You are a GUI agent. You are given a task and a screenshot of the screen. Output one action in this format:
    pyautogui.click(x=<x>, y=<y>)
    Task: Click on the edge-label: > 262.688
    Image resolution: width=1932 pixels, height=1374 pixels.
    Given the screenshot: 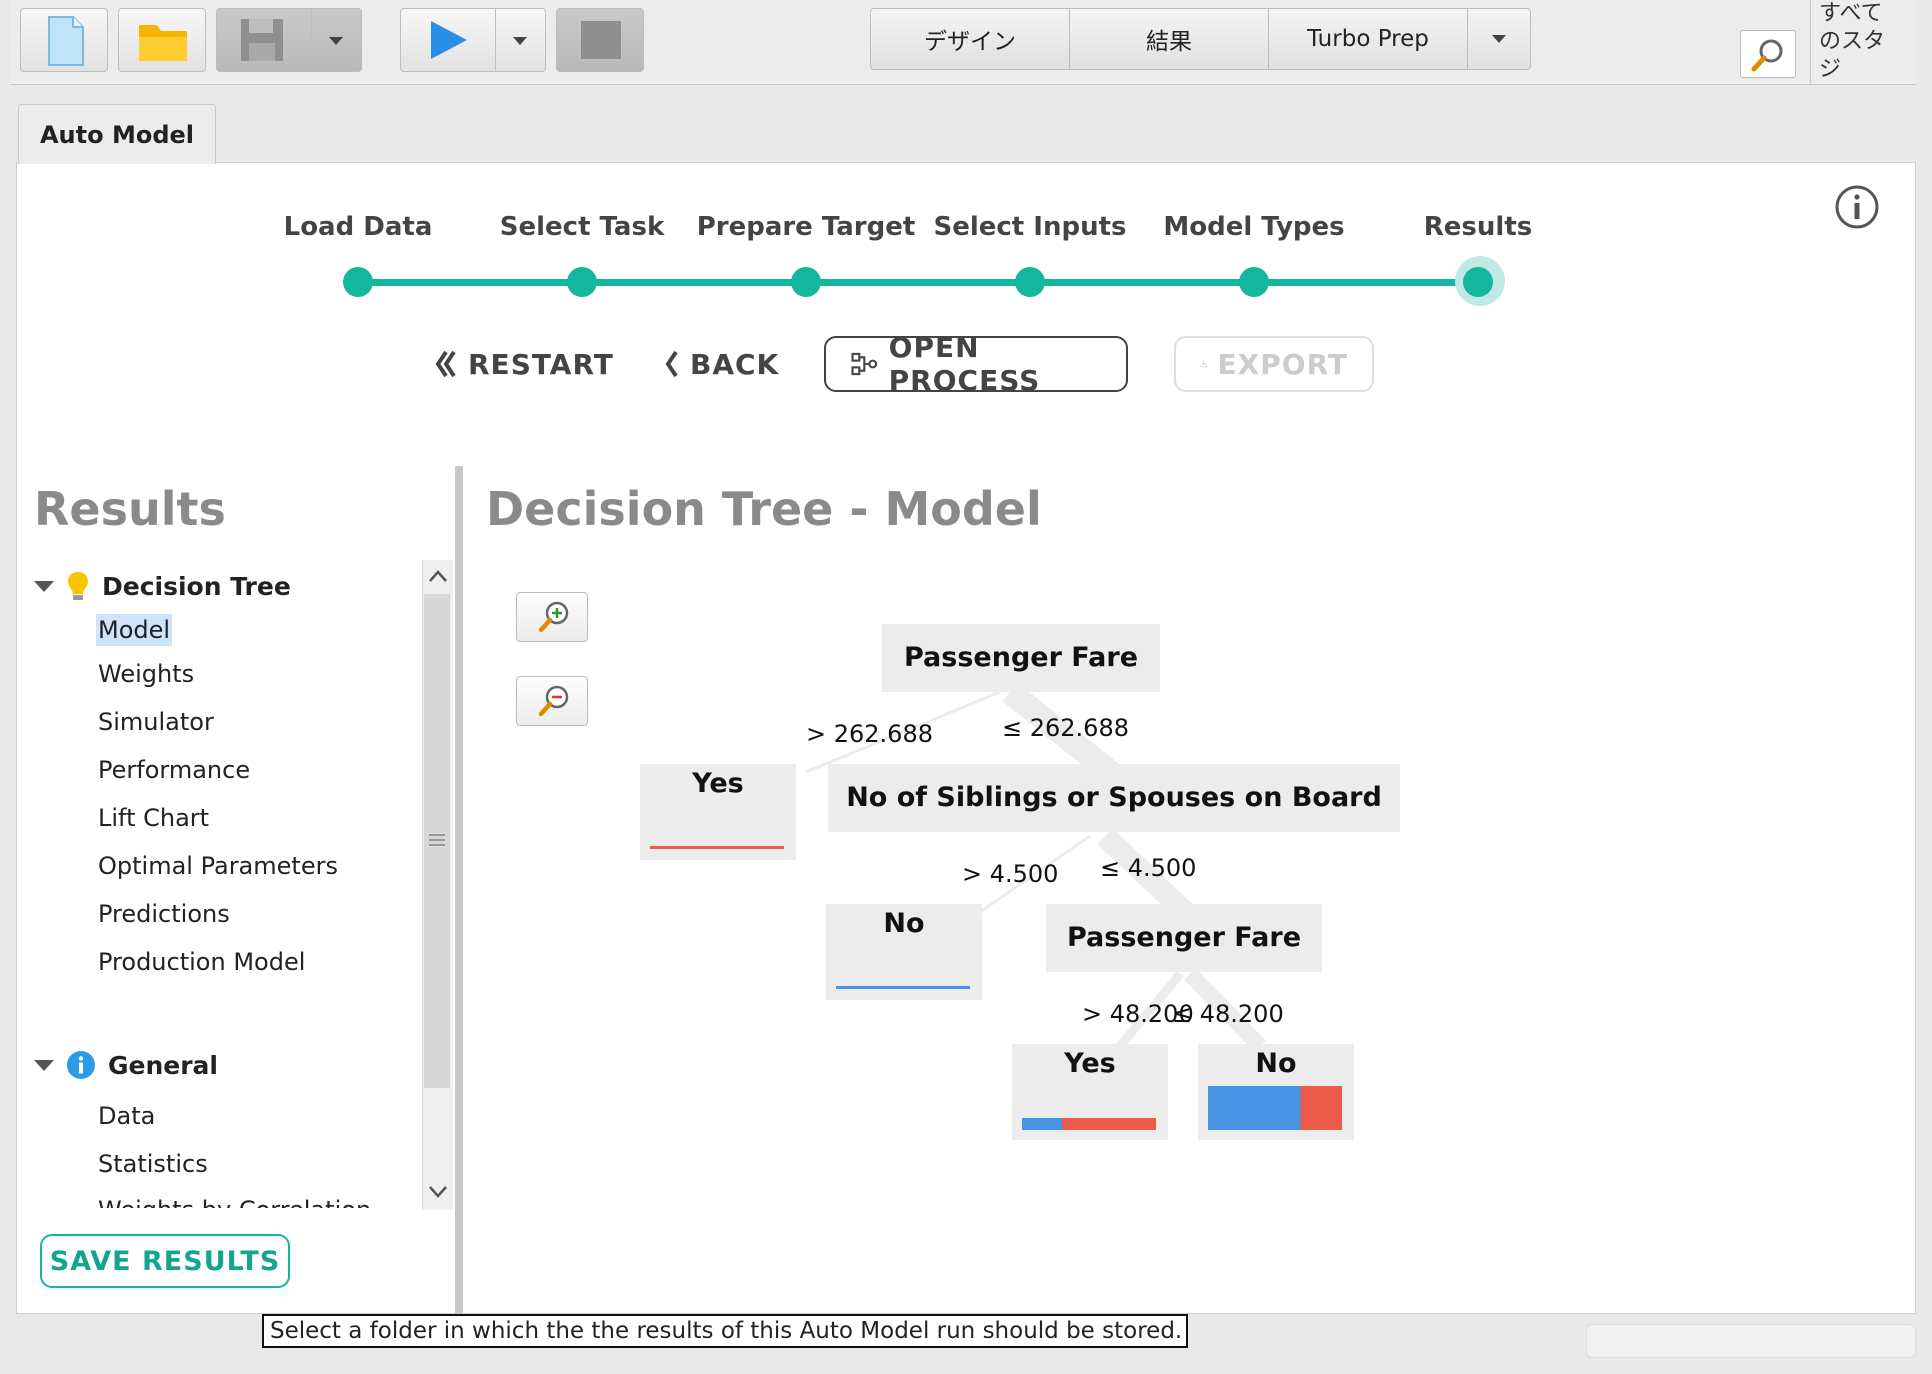 What is the action you would take?
    pyautogui.click(x=869, y=734)
    